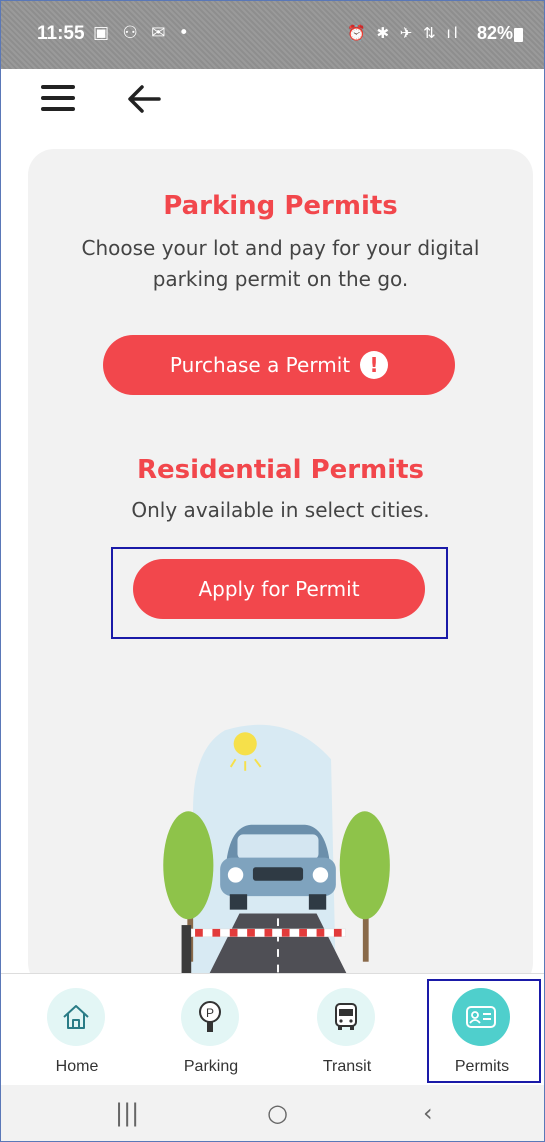 The width and height of the screenshot is (545, 1142). I want to click on bus-icon, so click(346, 1017).